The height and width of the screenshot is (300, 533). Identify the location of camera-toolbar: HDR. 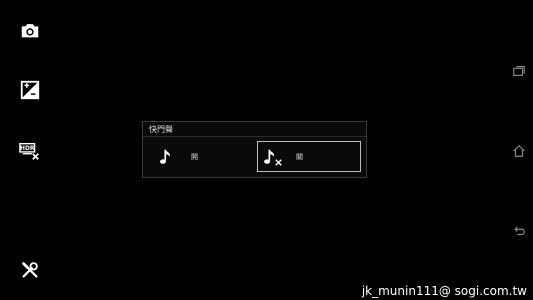
(30, 150).